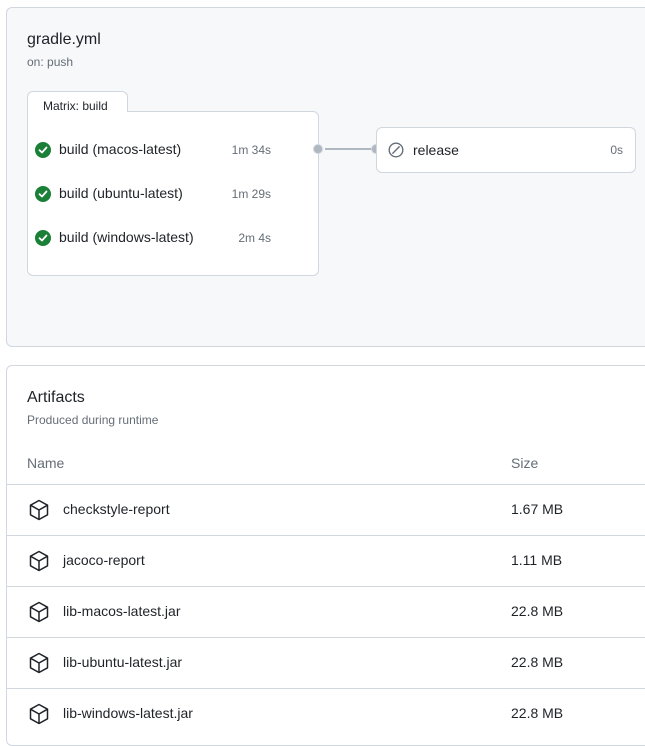  What do you see at coordinates (116, 509) in the screenshot?
I see `artifact-name-link: checkstyle-report` at bounding box center [116, 509].